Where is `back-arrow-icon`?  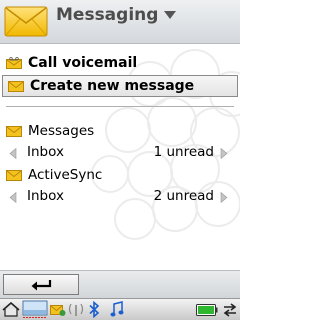
back-arrow-icon is located at coordinates (41, 284).